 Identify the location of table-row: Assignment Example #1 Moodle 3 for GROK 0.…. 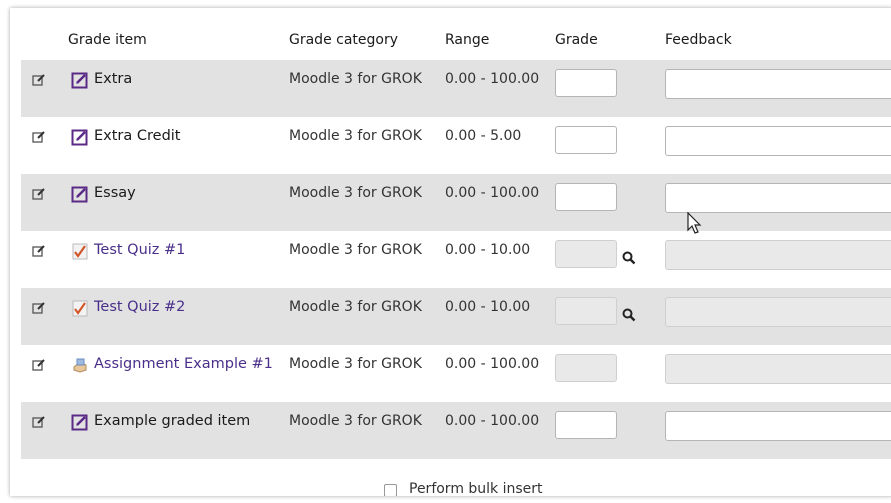
(456, 373).